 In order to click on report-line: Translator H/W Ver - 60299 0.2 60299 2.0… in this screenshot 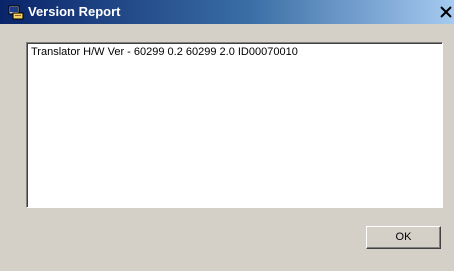, I will do `click(164, 52)`.